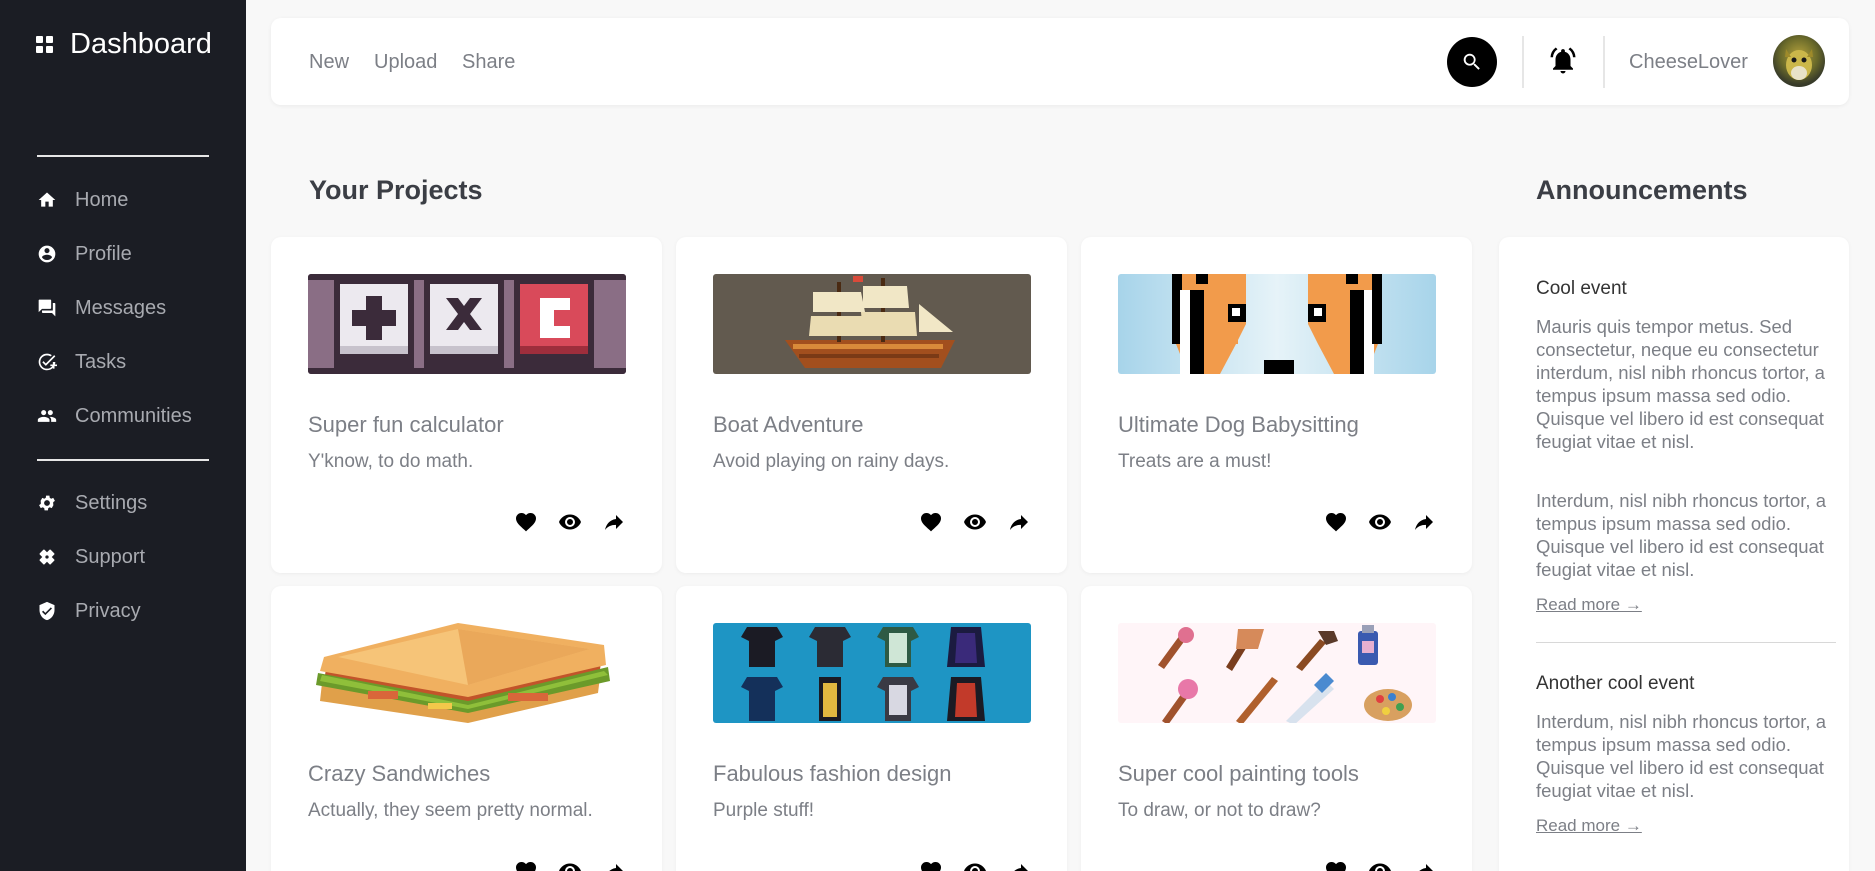 The height and width of the screenshot is (871, 1875). I want to click on boat-image, so click(872, 324).